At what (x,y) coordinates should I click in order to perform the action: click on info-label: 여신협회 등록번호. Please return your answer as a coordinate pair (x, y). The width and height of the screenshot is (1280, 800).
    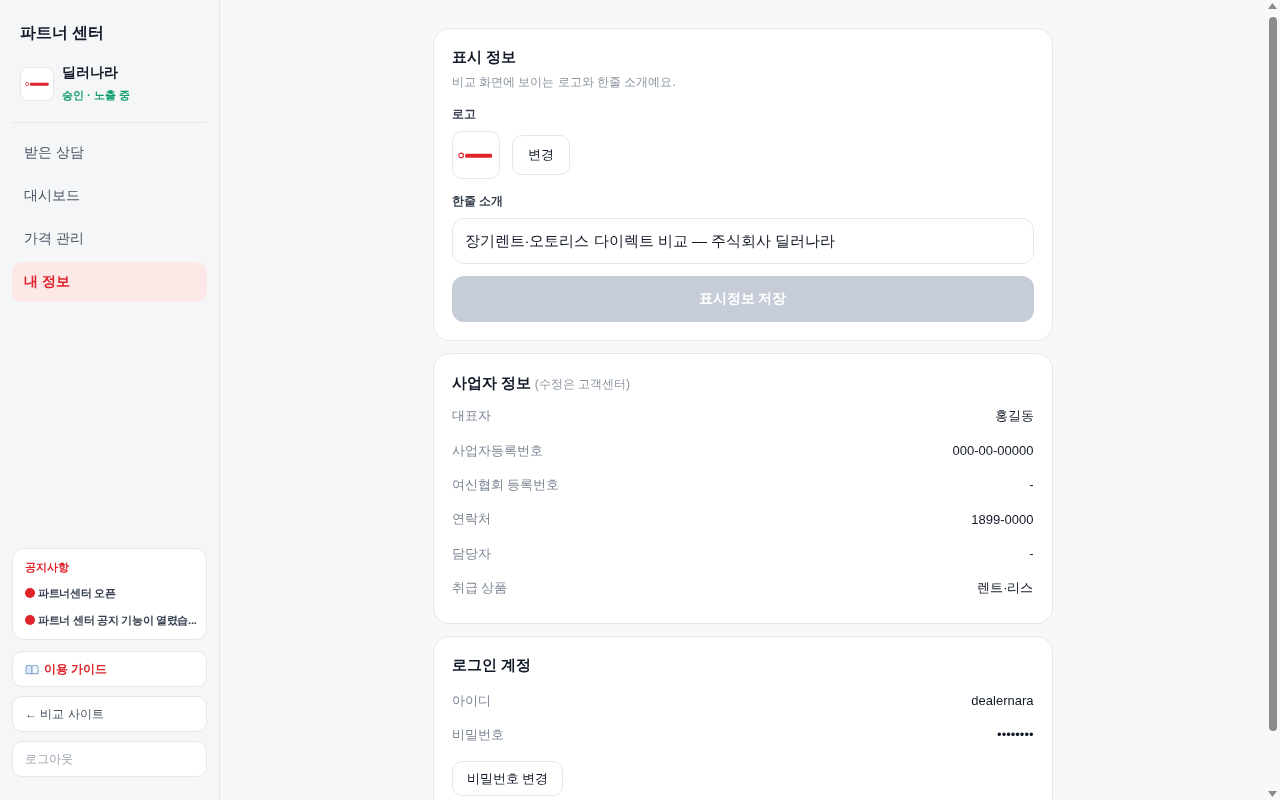
    Looking at the image, I should click on (505, 484).